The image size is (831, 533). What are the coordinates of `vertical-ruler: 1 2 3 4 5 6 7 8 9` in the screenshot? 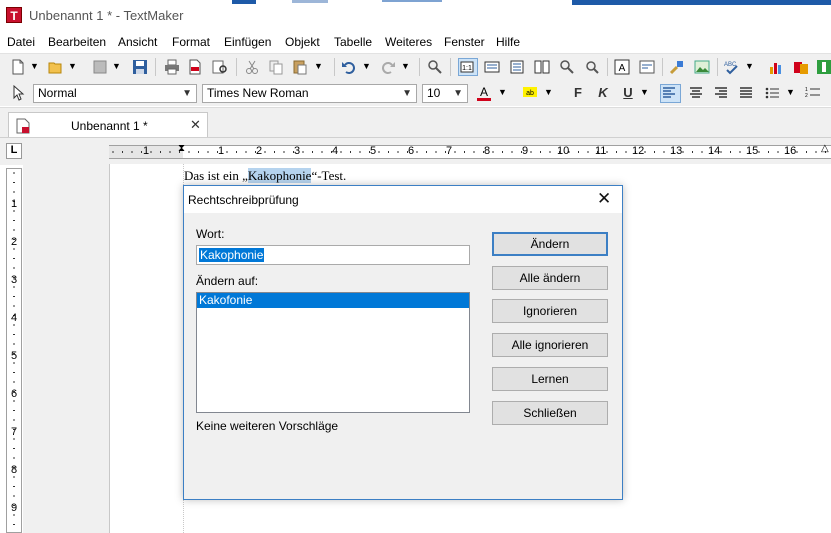 It's located at (14, 350).